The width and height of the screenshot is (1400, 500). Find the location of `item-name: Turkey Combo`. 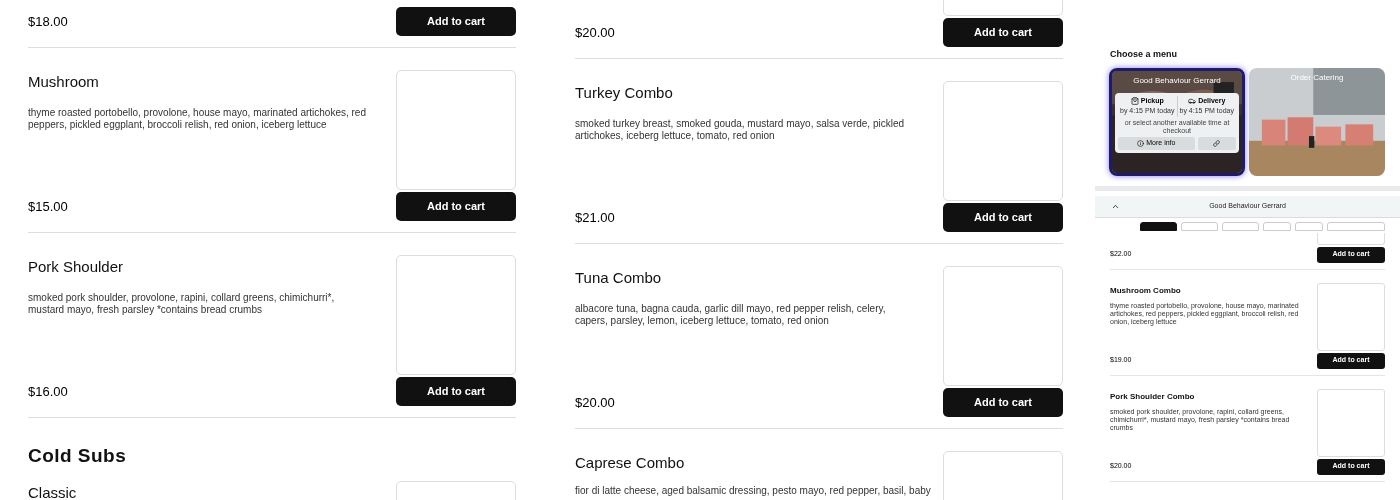

item-name: Turkey Combo is located at coordinates (624, 93).